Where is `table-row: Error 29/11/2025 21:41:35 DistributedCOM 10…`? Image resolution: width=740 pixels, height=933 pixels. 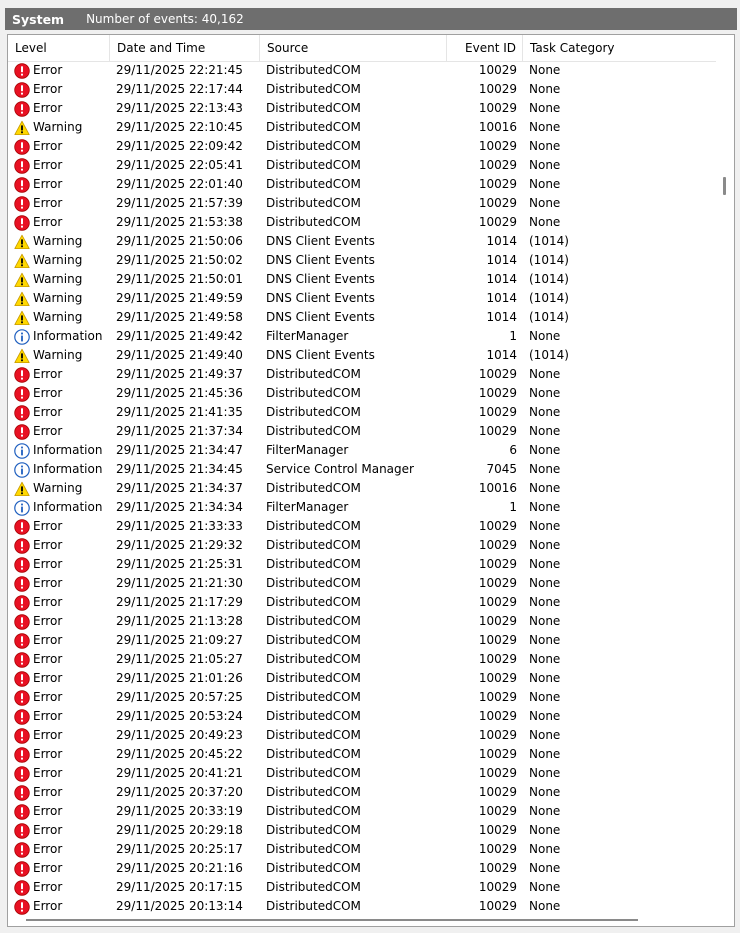 table-row: Error 29/11/2025 21:41:35 DistributedCOM 10… is located at coordinates (362, 412).